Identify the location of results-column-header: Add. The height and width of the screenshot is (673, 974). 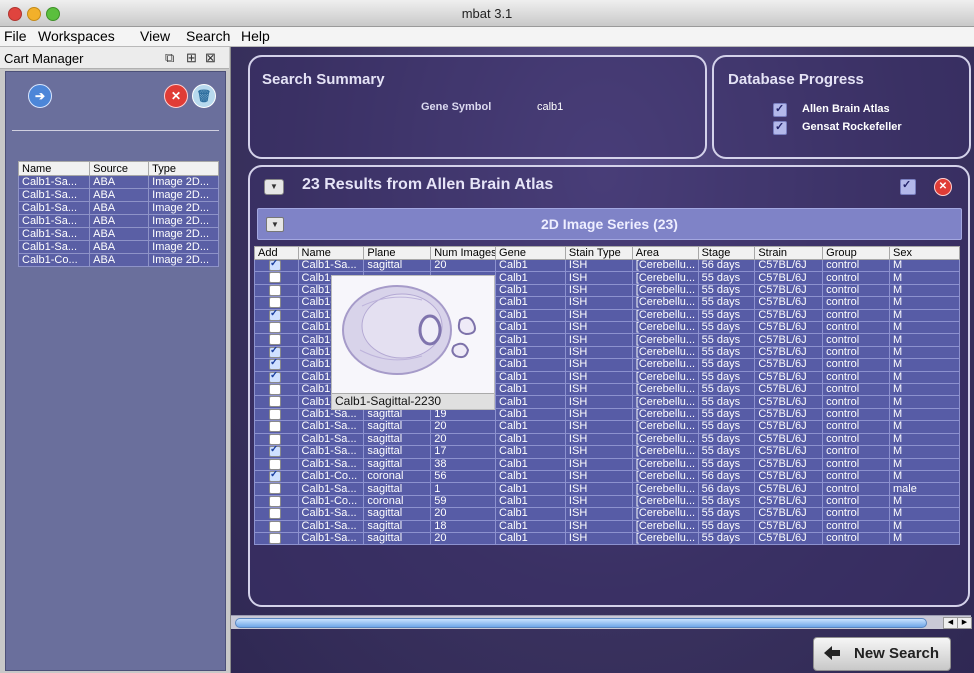
(276, 253).